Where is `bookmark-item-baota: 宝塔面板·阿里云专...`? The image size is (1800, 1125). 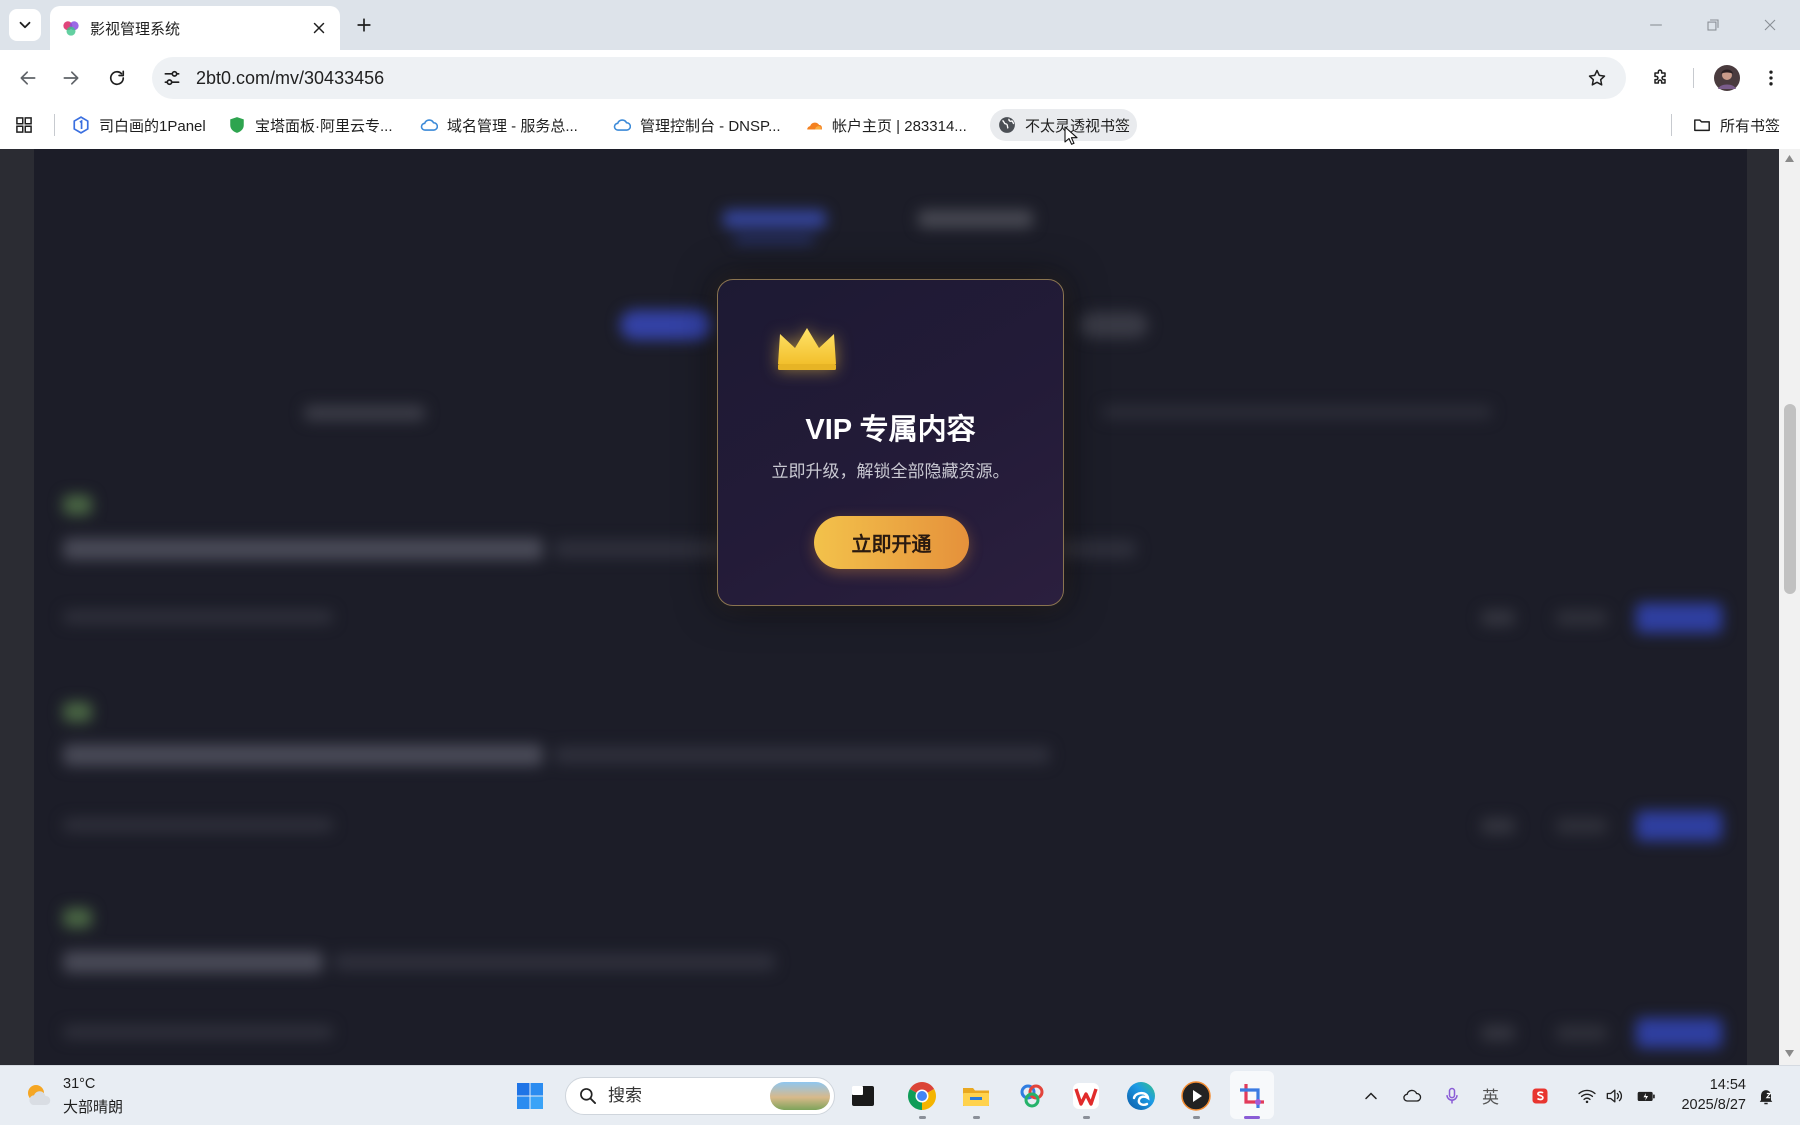 bookmark-item-baota: 宝塔面板·阿里云专... is located at coordinates (310, 125).